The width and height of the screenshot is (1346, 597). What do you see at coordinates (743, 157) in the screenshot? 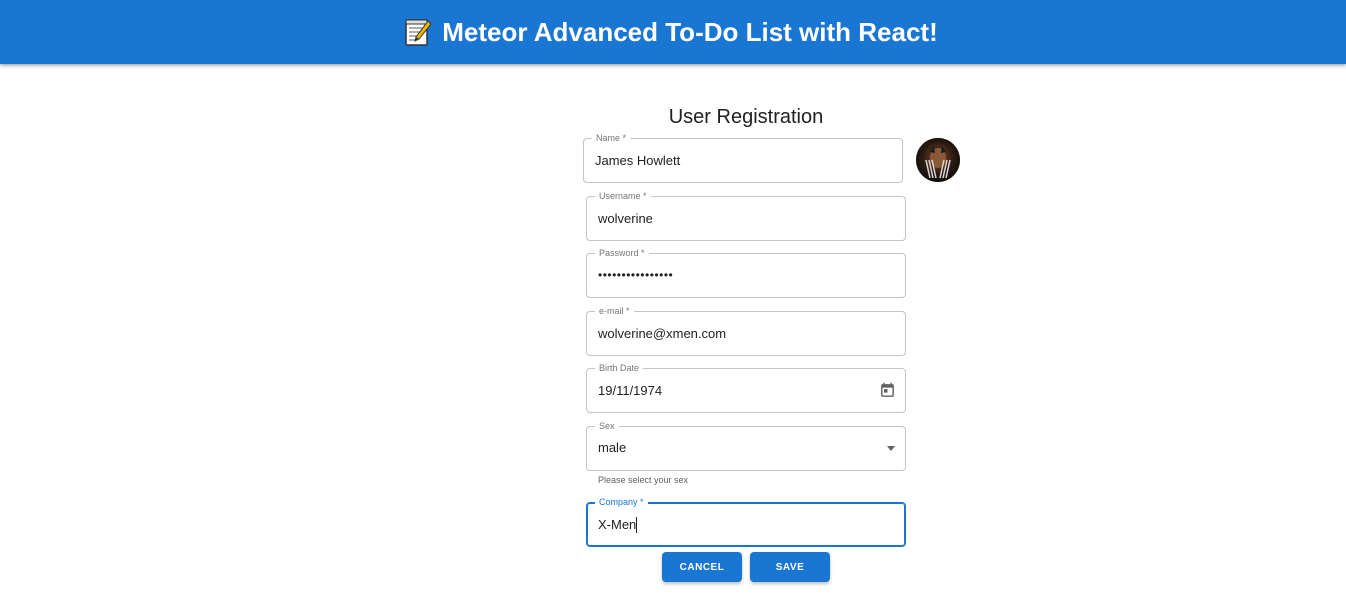
I see `name-field: Name * James Howlett` at bounding box center [743, 157].